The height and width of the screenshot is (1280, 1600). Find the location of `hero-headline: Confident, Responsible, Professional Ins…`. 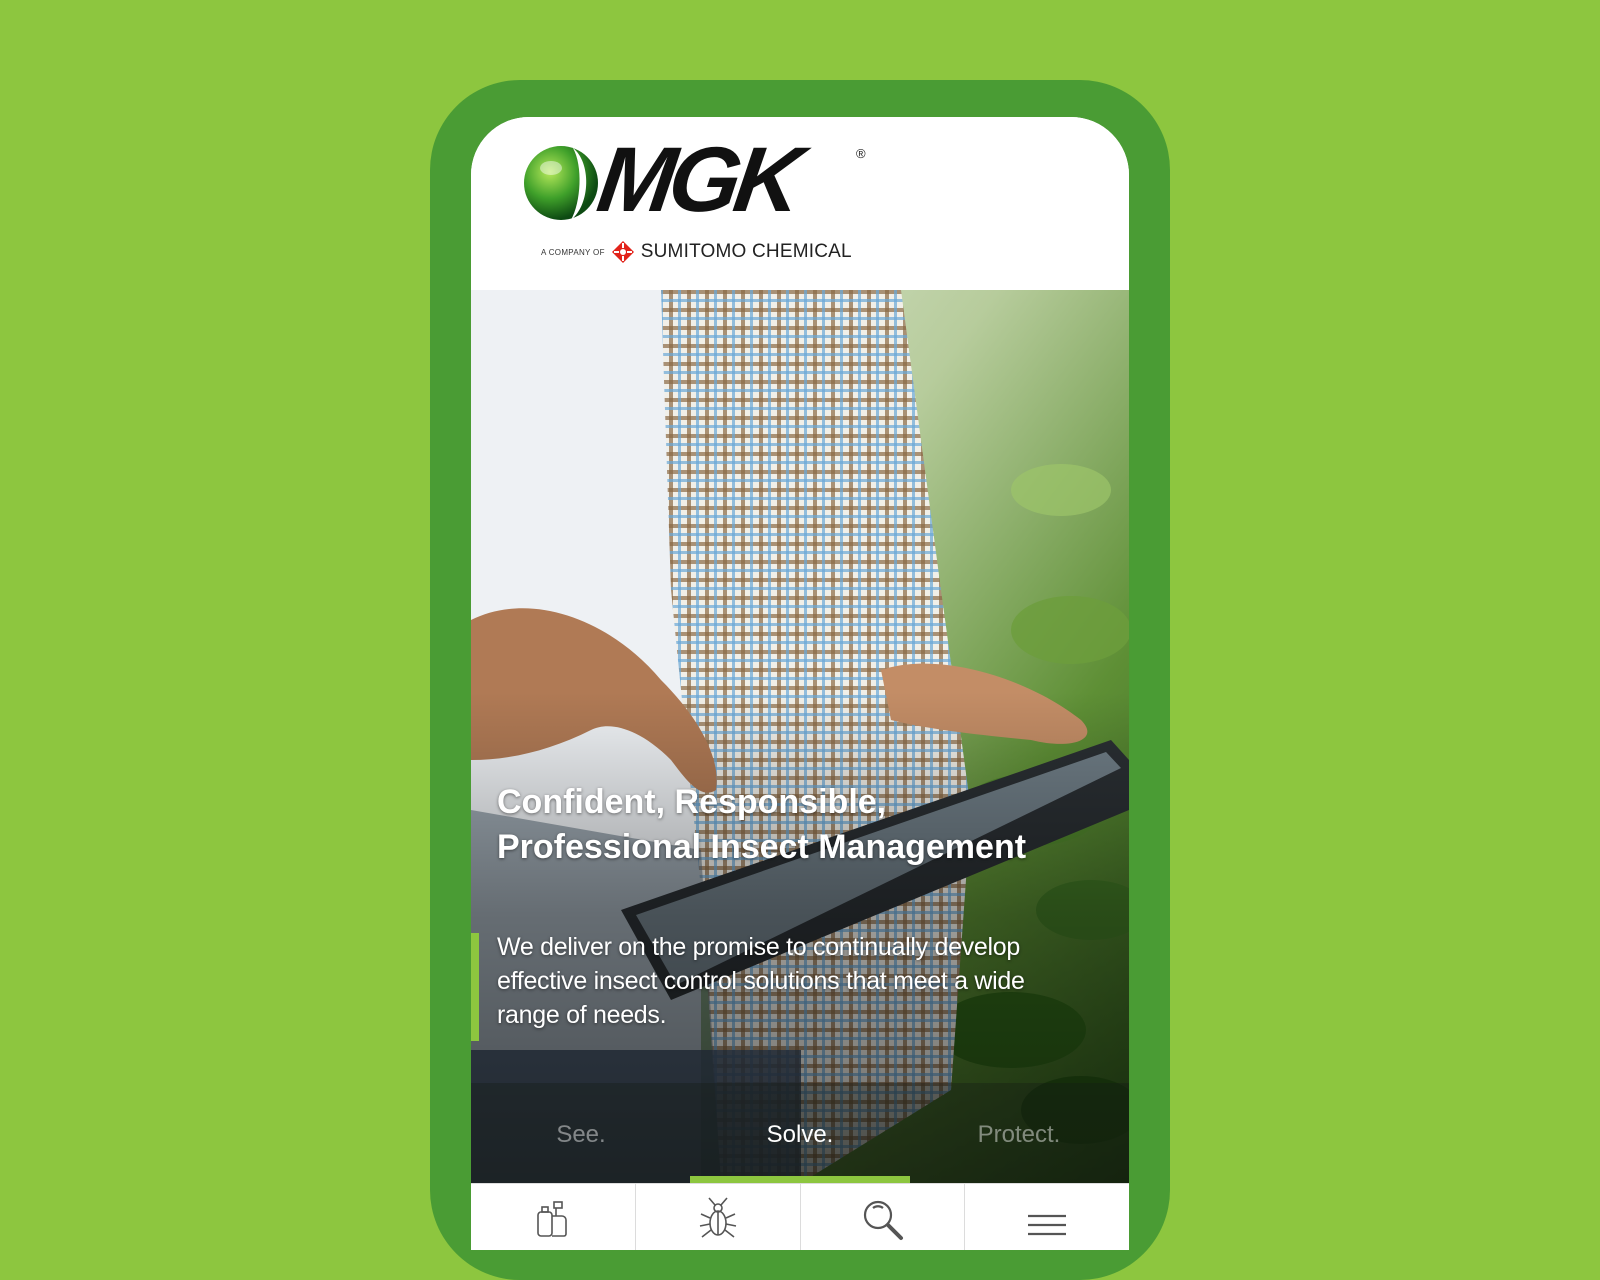

hero-headline: Confident, Responsible, Professional Ins… is located at coordinates (797, 825).